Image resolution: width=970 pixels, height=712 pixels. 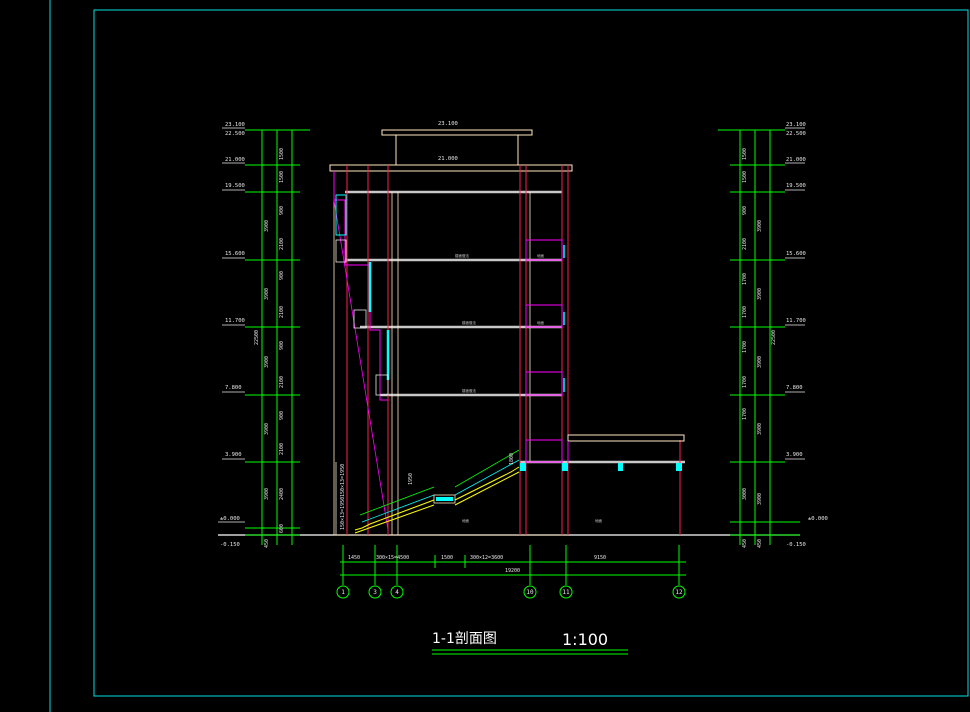 I want to click on elev-left: -0.150, so click(x=230, y=545).